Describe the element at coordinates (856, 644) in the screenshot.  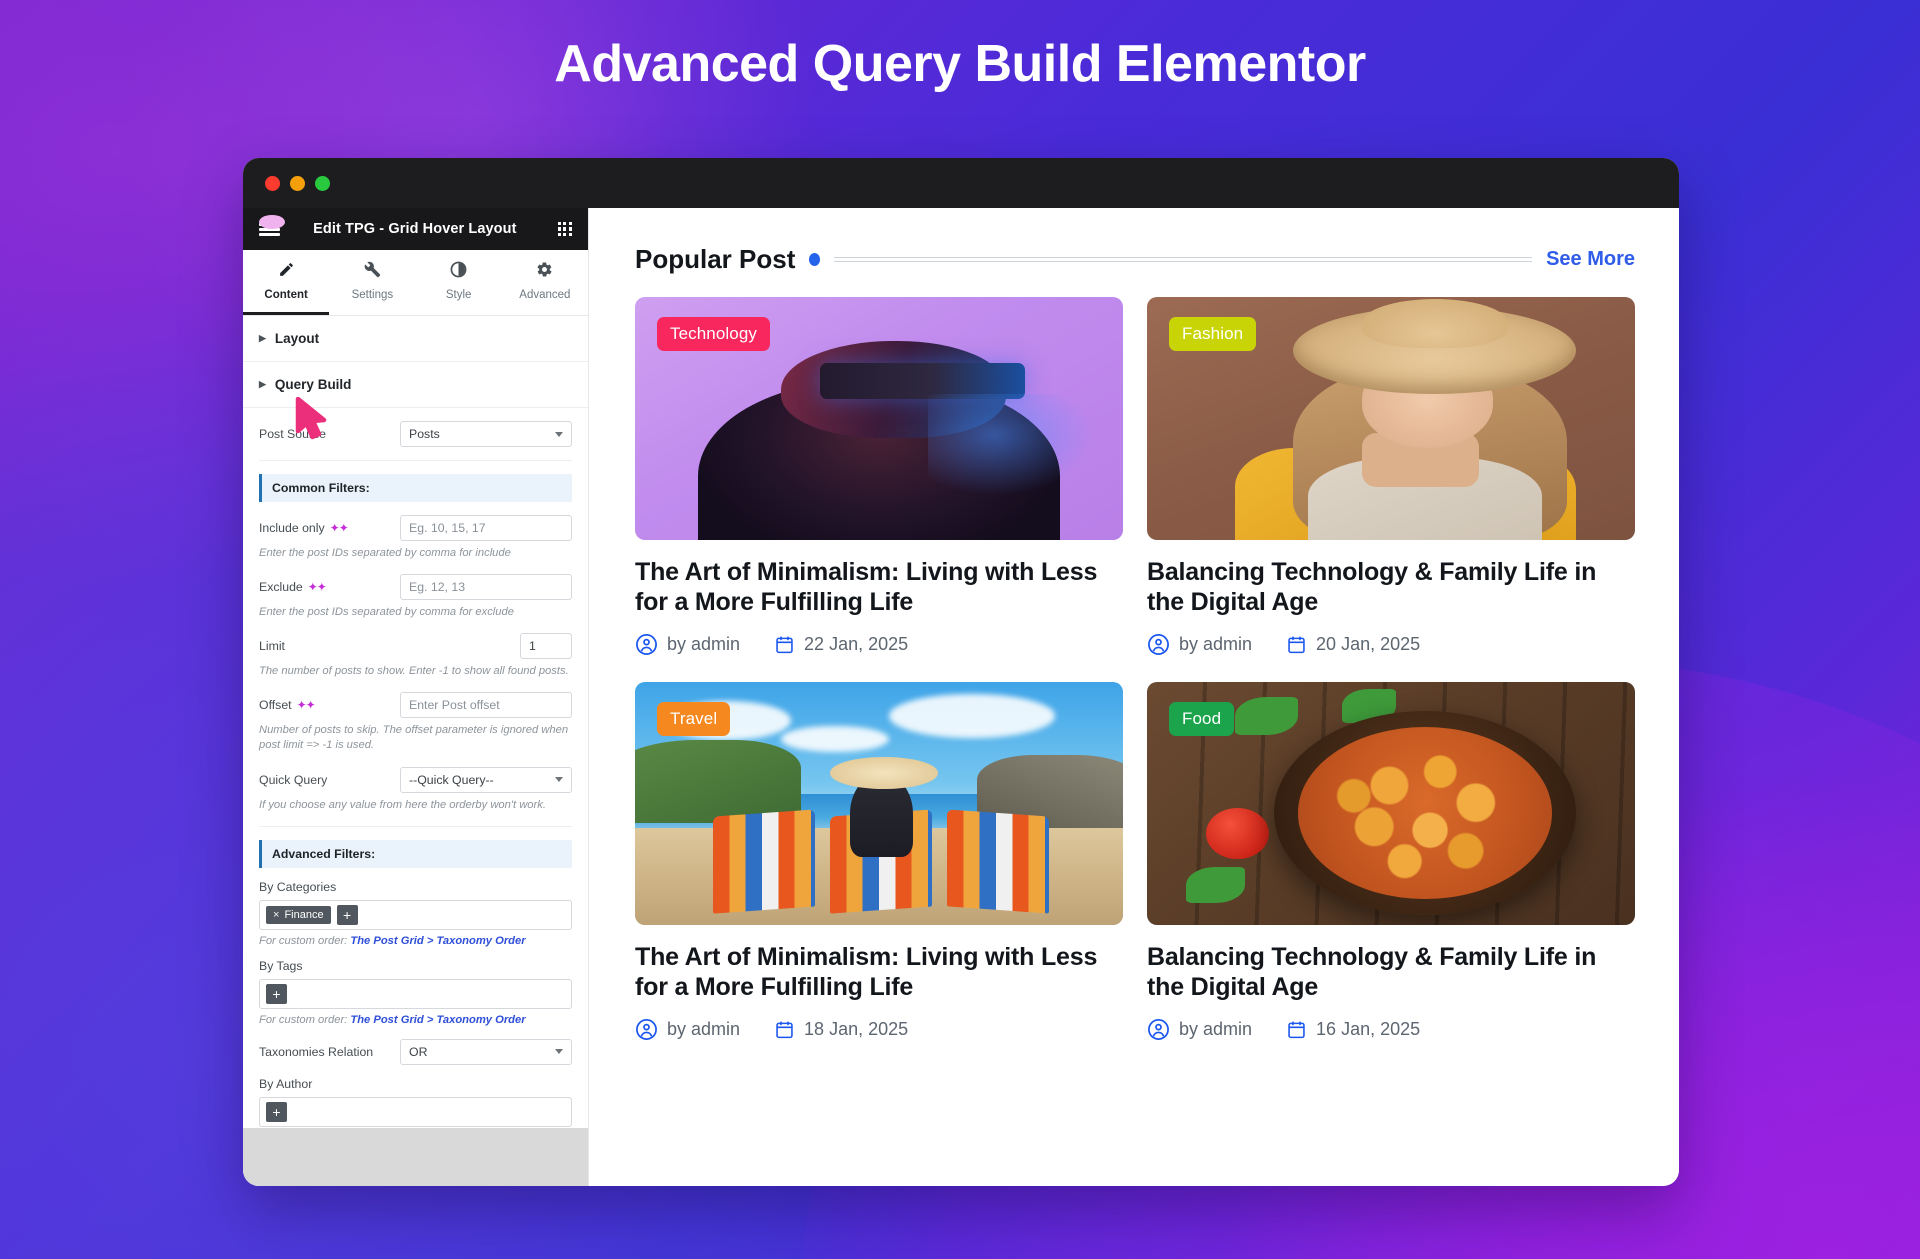
I see `post-date-label: 22 Jan, 2025` at that location.